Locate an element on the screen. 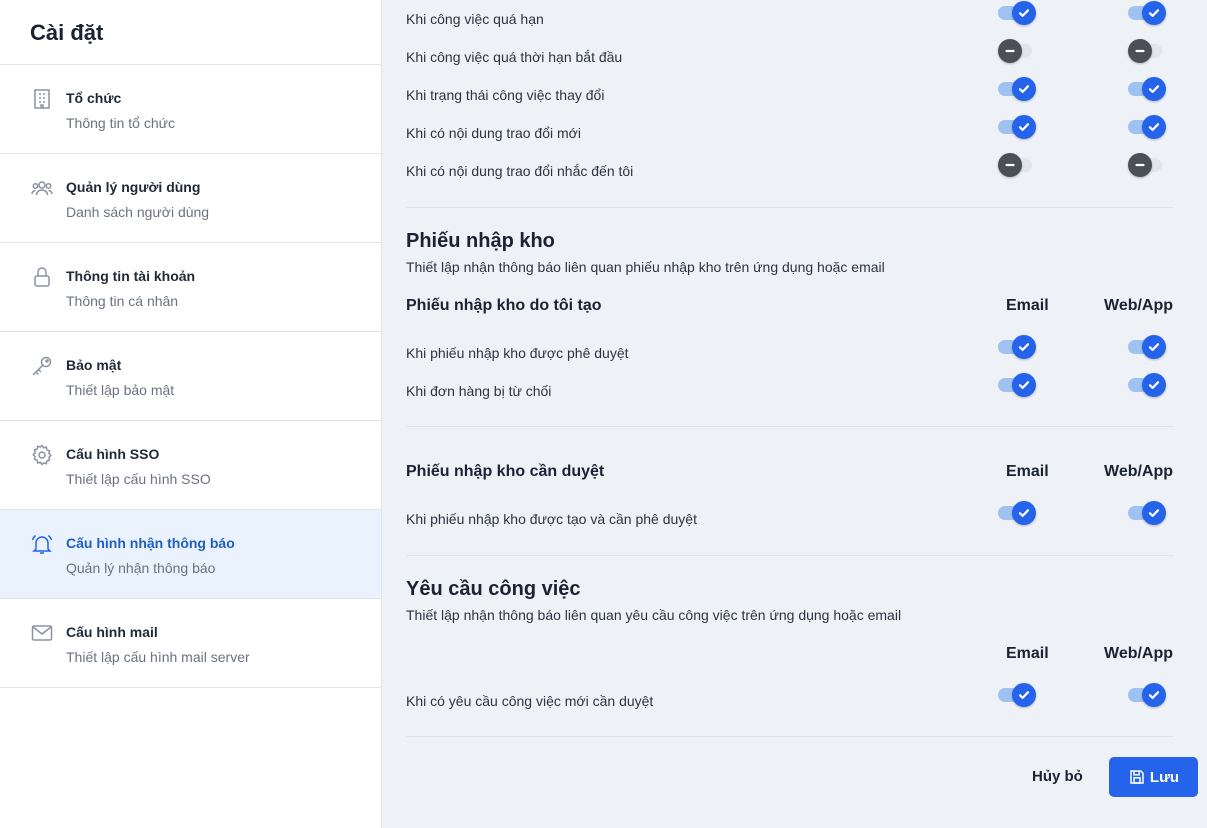 This screenshot has width=1207, height=828. cancel-button: Hủy bỏ is located at coordinates (1057, 776).